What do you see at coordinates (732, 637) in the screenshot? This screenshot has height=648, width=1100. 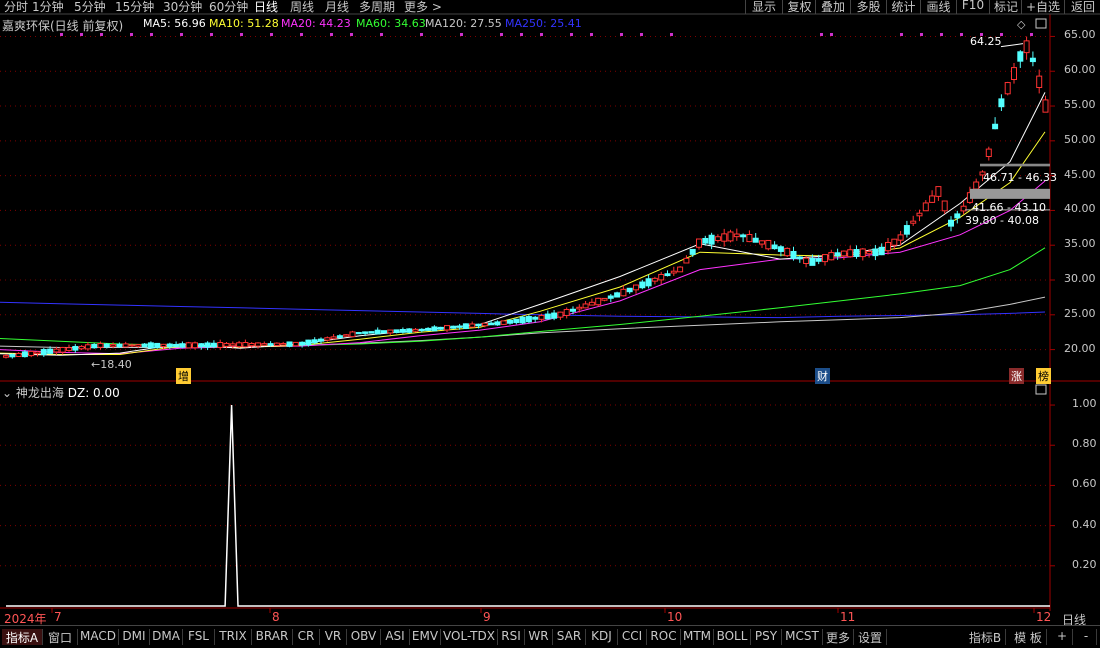 I see `indicator-tab-21: BOLL` at bounding box center [732, 637].